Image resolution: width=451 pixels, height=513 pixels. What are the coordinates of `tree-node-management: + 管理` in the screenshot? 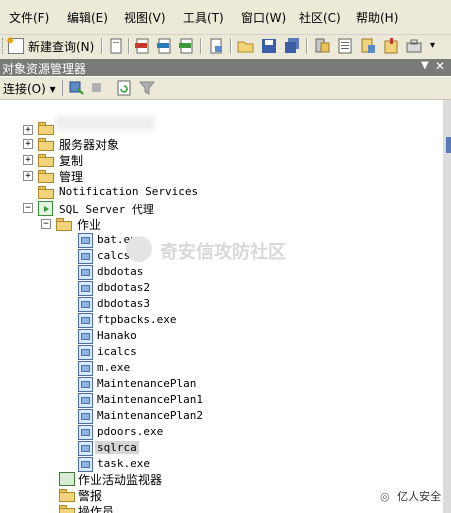 It's located at (123, 176).